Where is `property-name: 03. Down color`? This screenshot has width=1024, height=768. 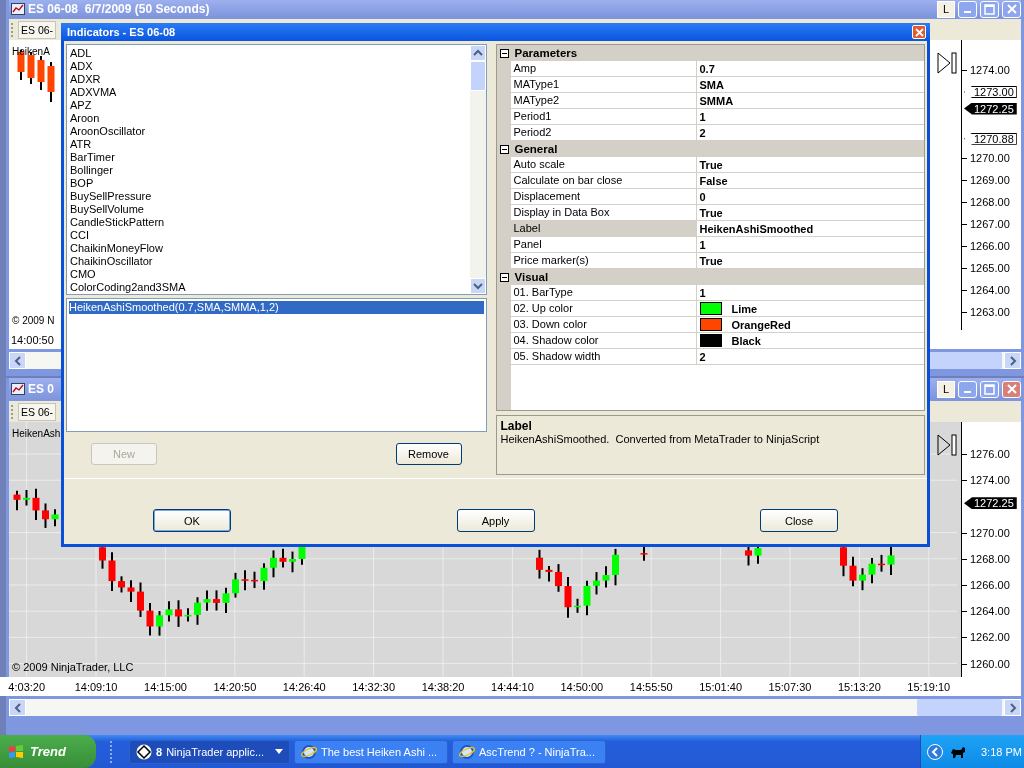 property-name: 03. Down color is located at coordinates (603, 325).